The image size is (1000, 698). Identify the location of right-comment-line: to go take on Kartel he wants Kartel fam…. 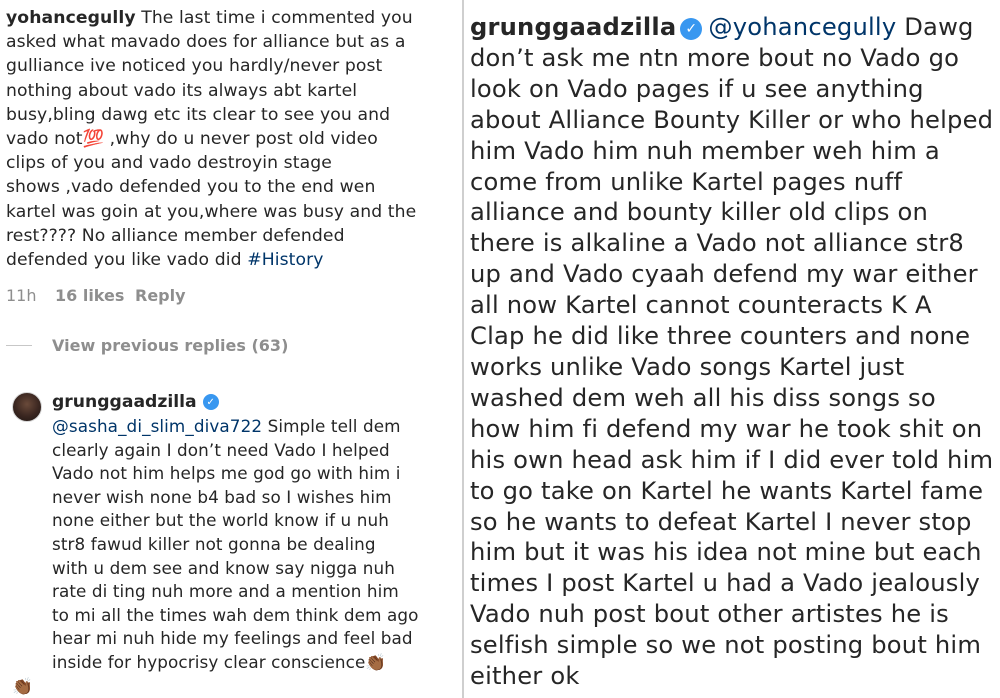
(727, 490).